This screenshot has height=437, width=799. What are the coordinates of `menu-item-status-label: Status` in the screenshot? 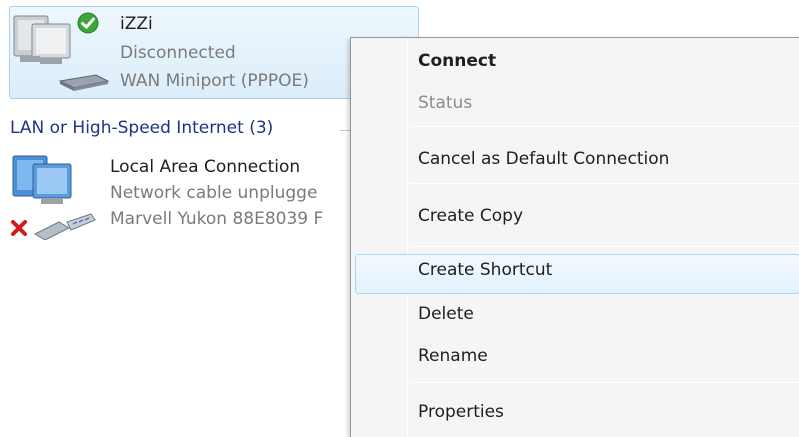 It's located at (445, 103).